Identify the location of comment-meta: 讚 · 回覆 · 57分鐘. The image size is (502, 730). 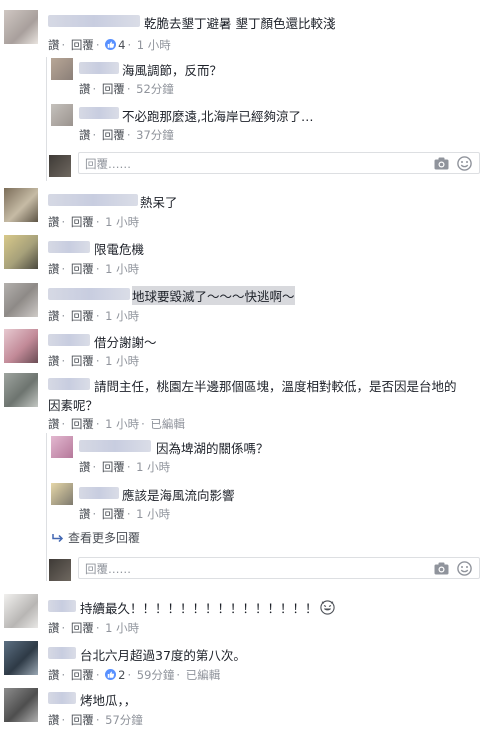
(95, 720).